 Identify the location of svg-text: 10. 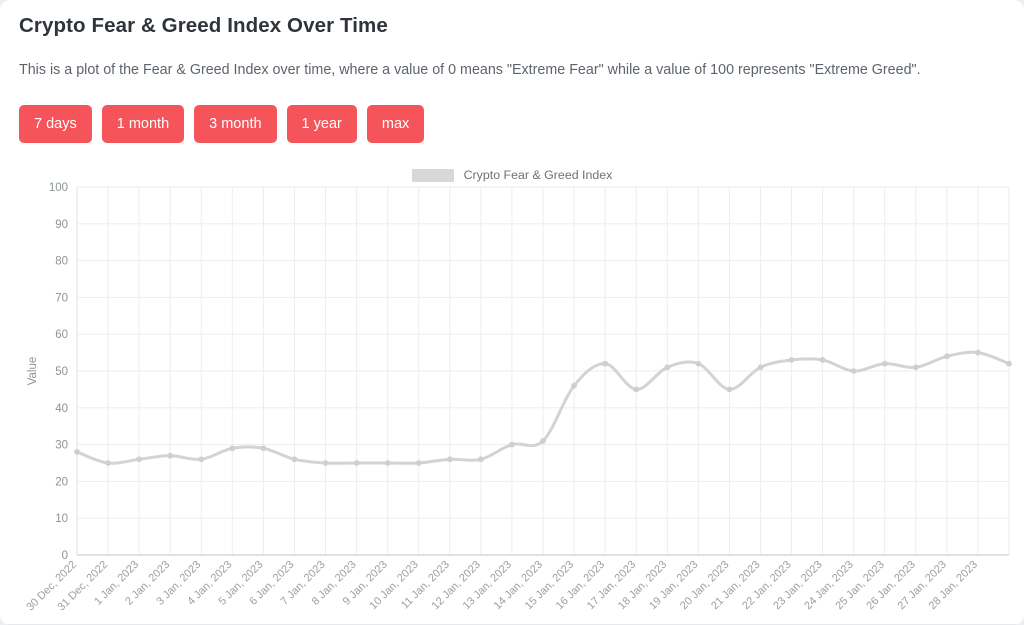
(61, 519).